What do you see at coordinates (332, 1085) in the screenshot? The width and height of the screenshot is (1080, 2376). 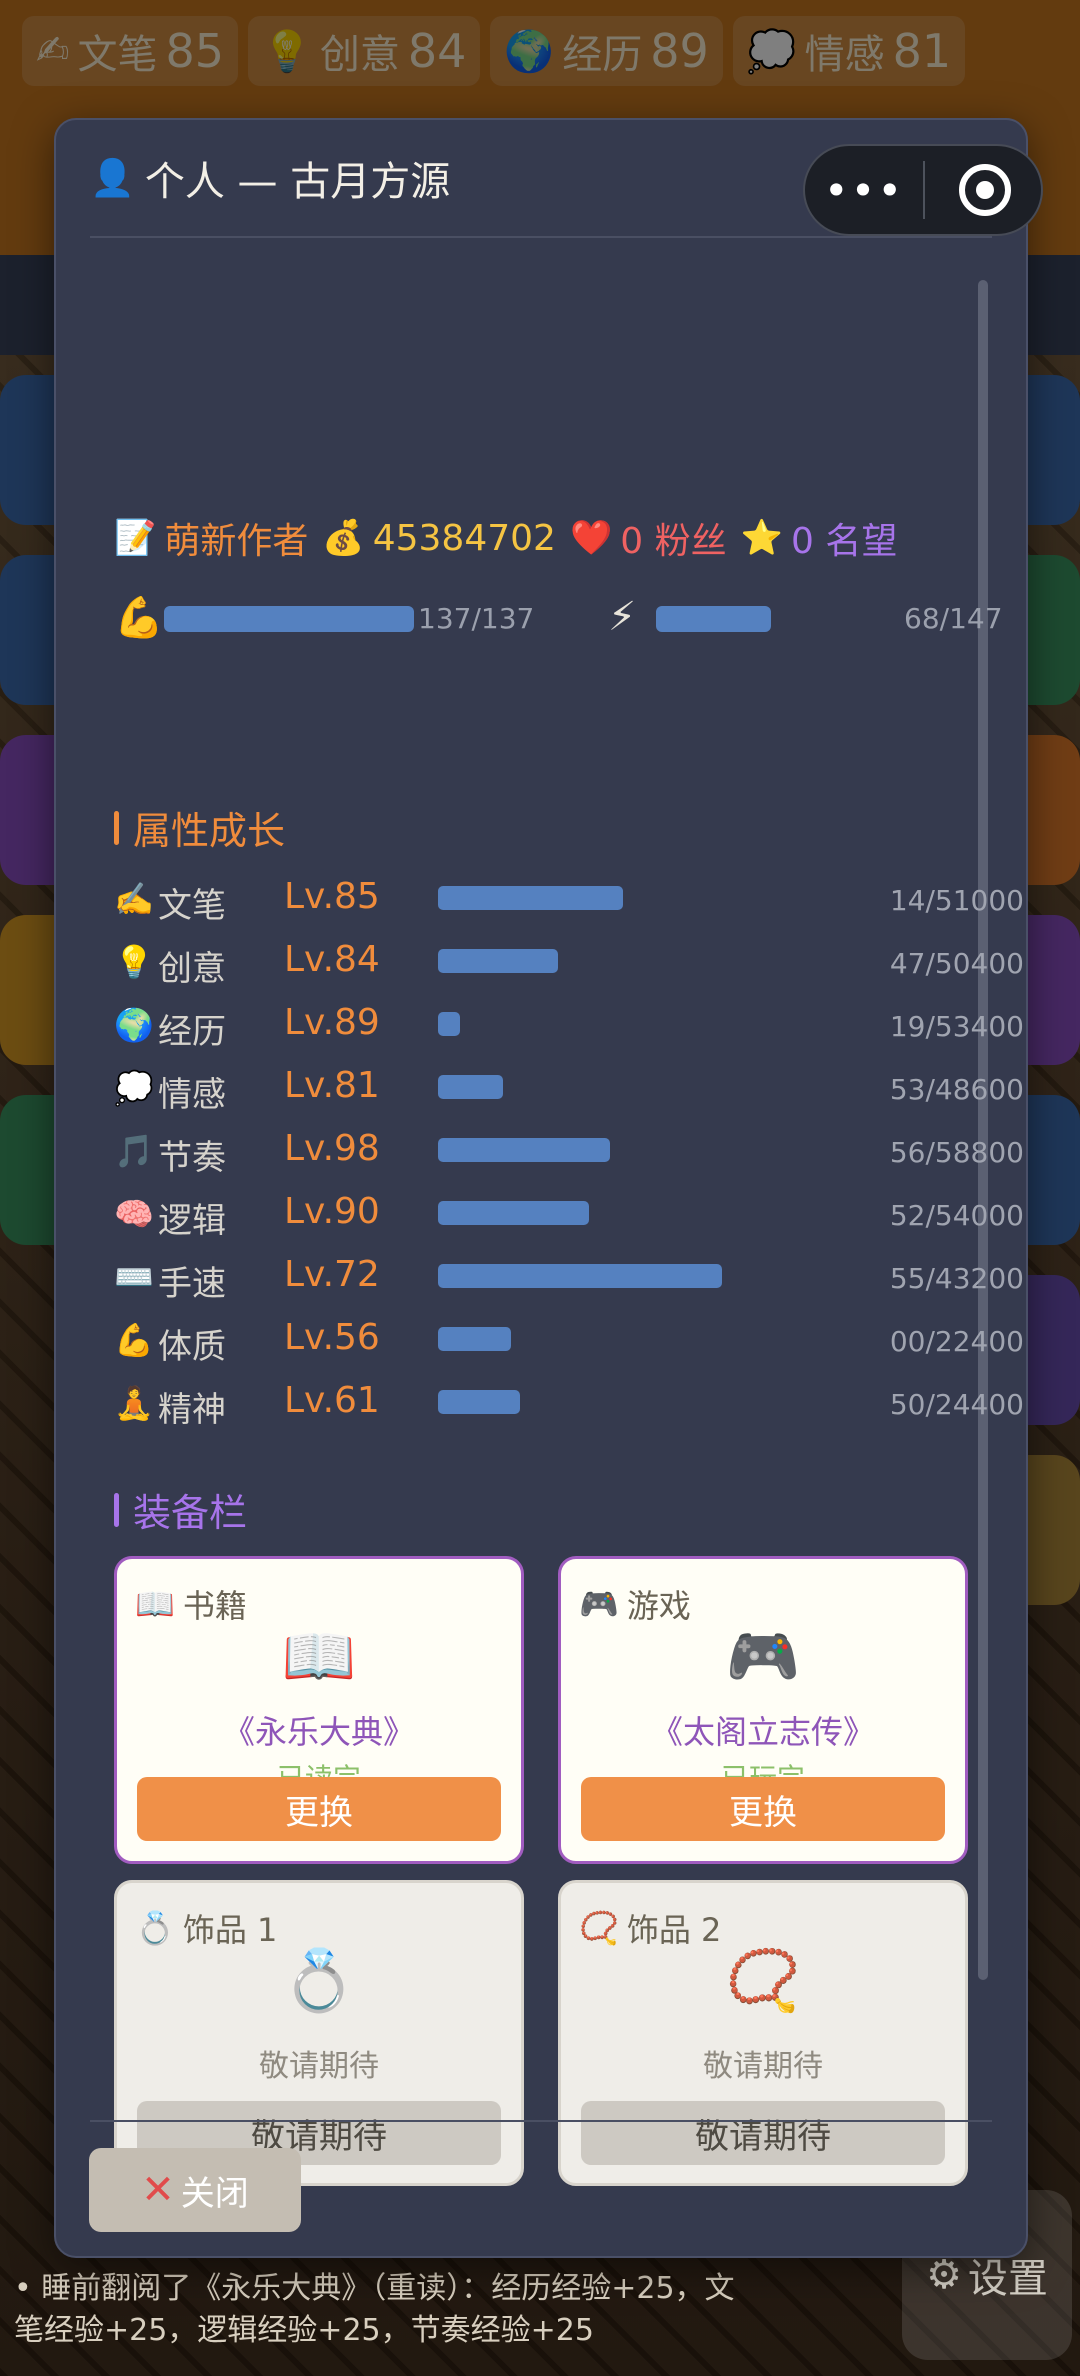 I see `attribute-level: Lv.81` at bounding box center [332, 1085].